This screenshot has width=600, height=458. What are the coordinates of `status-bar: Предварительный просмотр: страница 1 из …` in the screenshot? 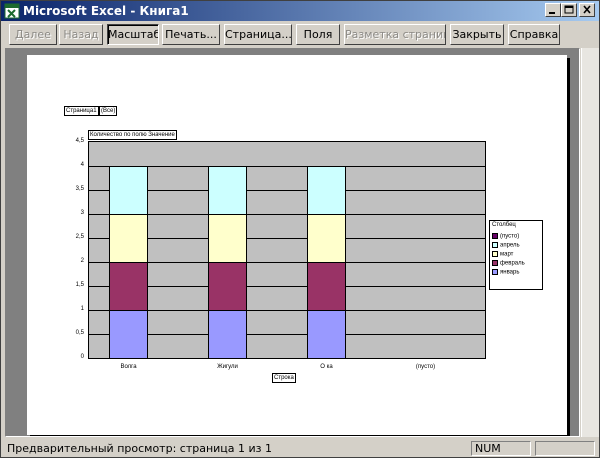 It's located at (300, 448).